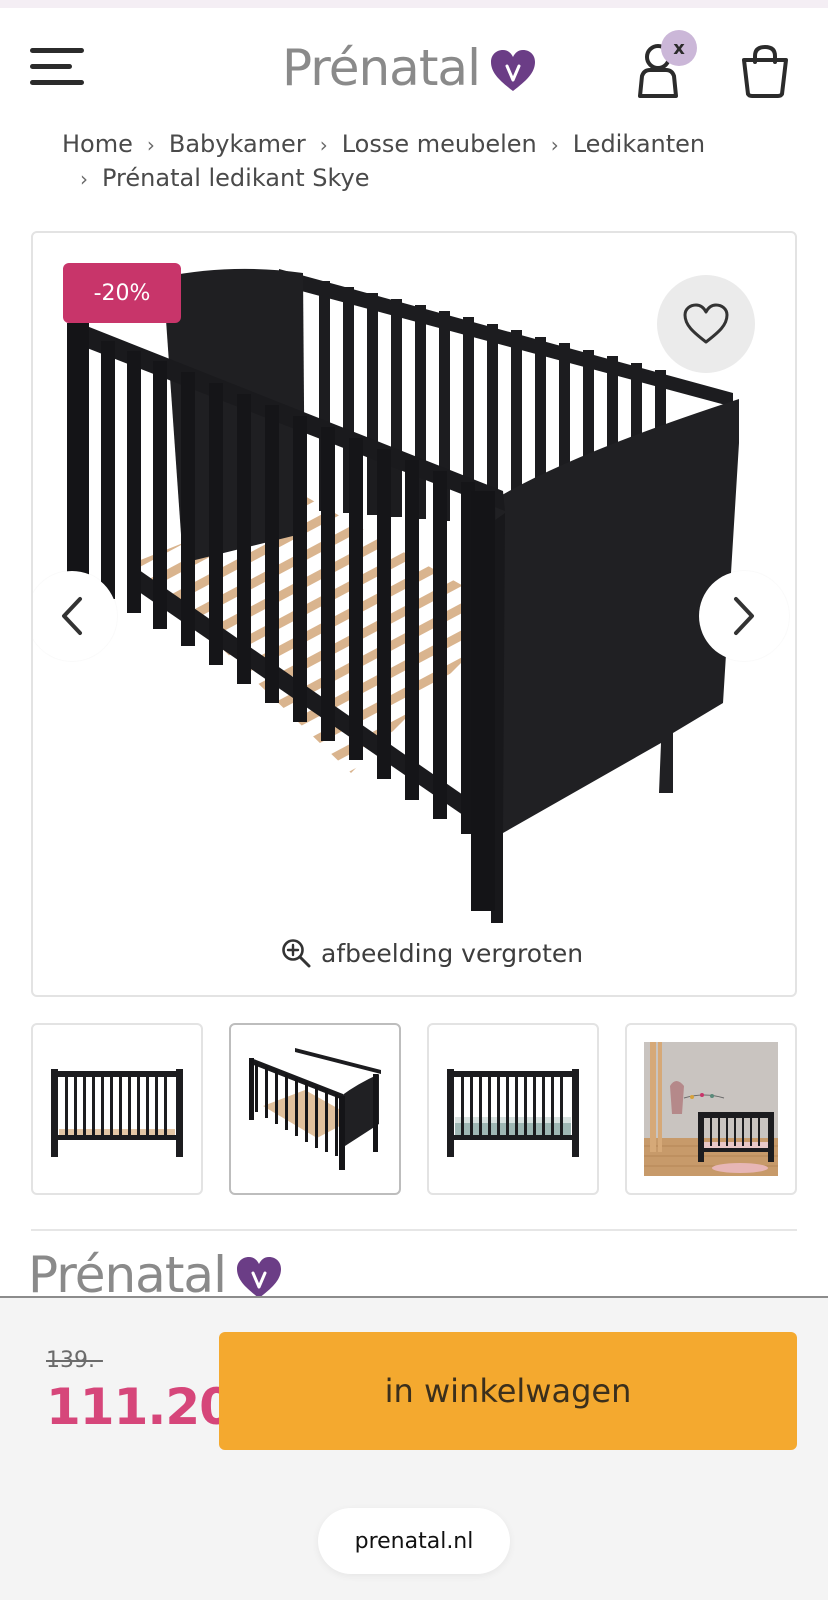 The height and width of the screenshot is (1600, 828). I want to click on thumbnail-image-crib-front, so click(117, 1113).